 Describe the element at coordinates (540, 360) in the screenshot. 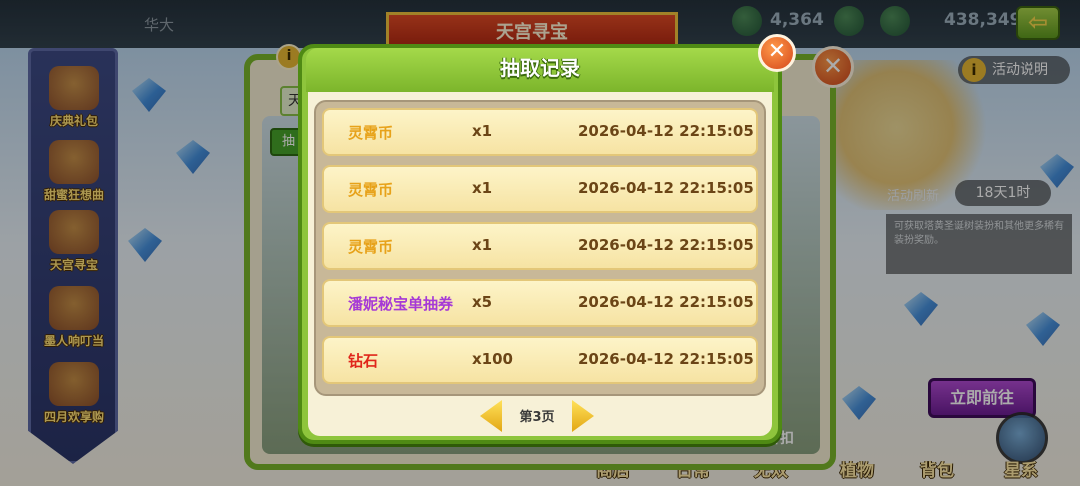

I see `record-row: 钻石 x100 2026-04-12 22:15:05` at that location.